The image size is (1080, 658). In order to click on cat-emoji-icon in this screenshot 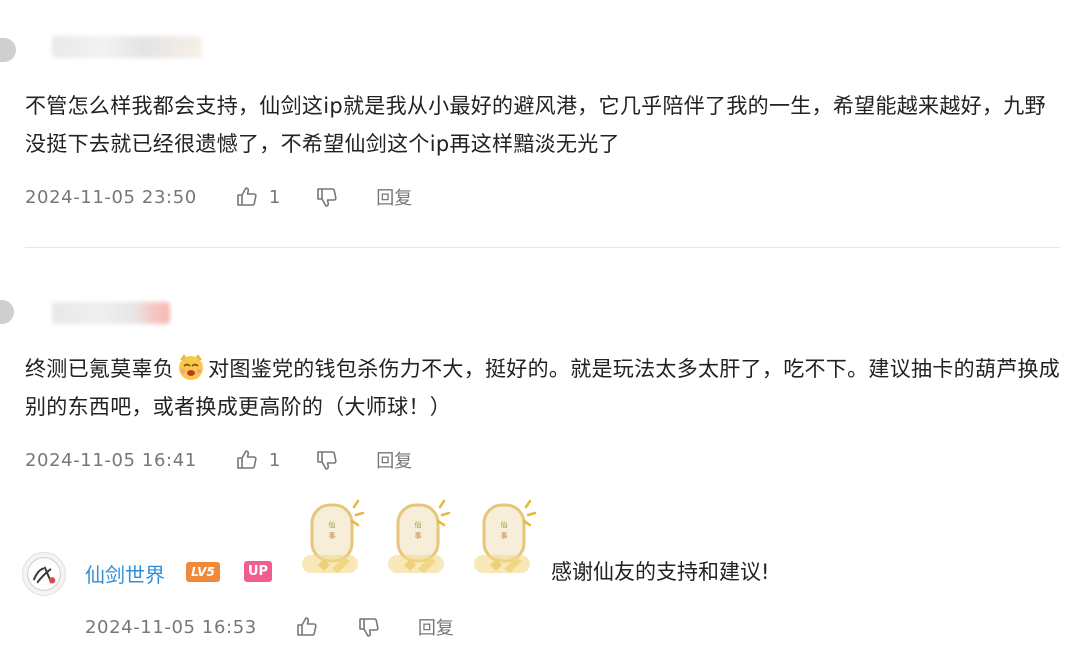, I will do `click(191, 367)`.